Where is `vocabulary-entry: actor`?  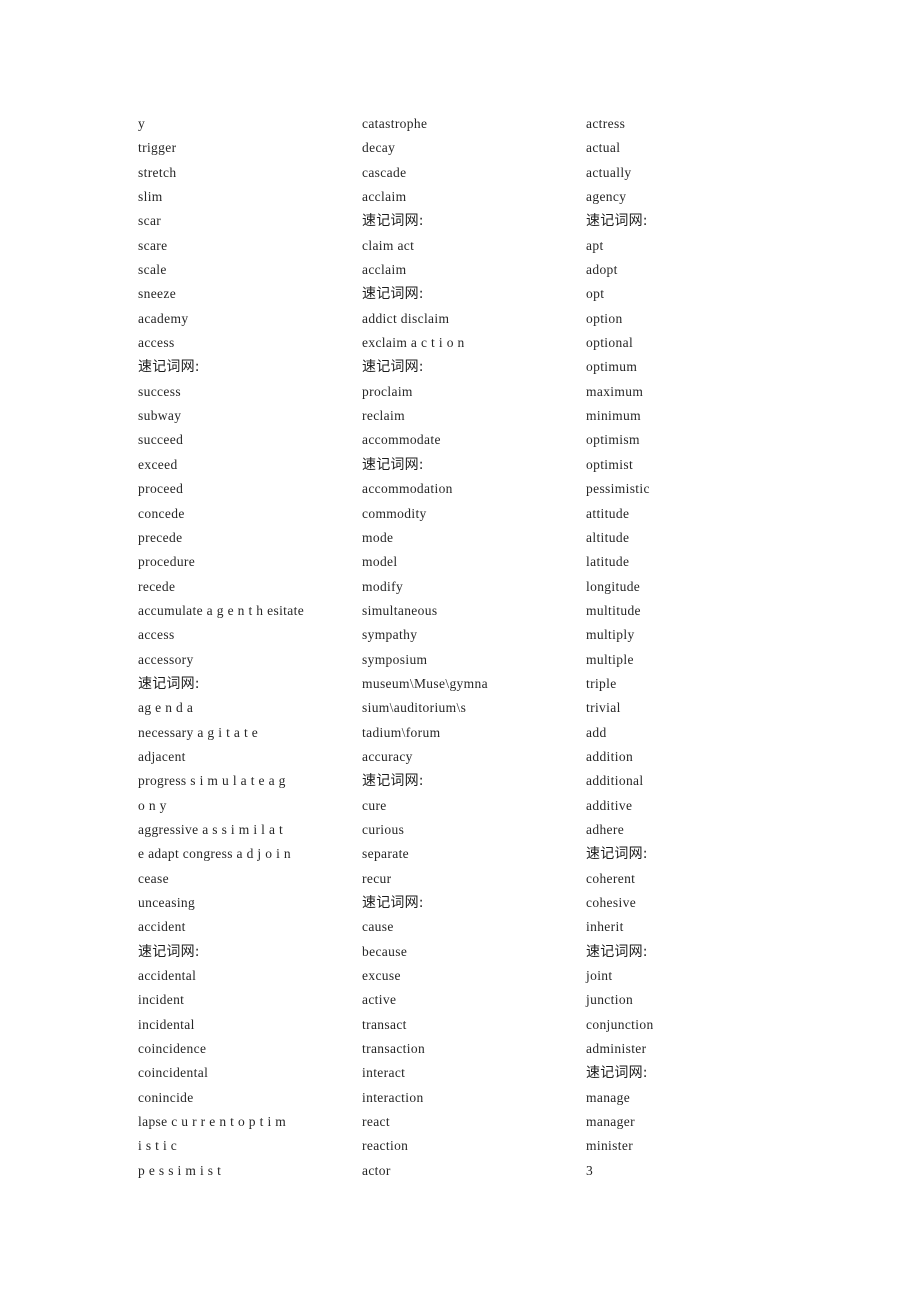
vocabulary-entry: actor is located at coordinates (376, 1170).